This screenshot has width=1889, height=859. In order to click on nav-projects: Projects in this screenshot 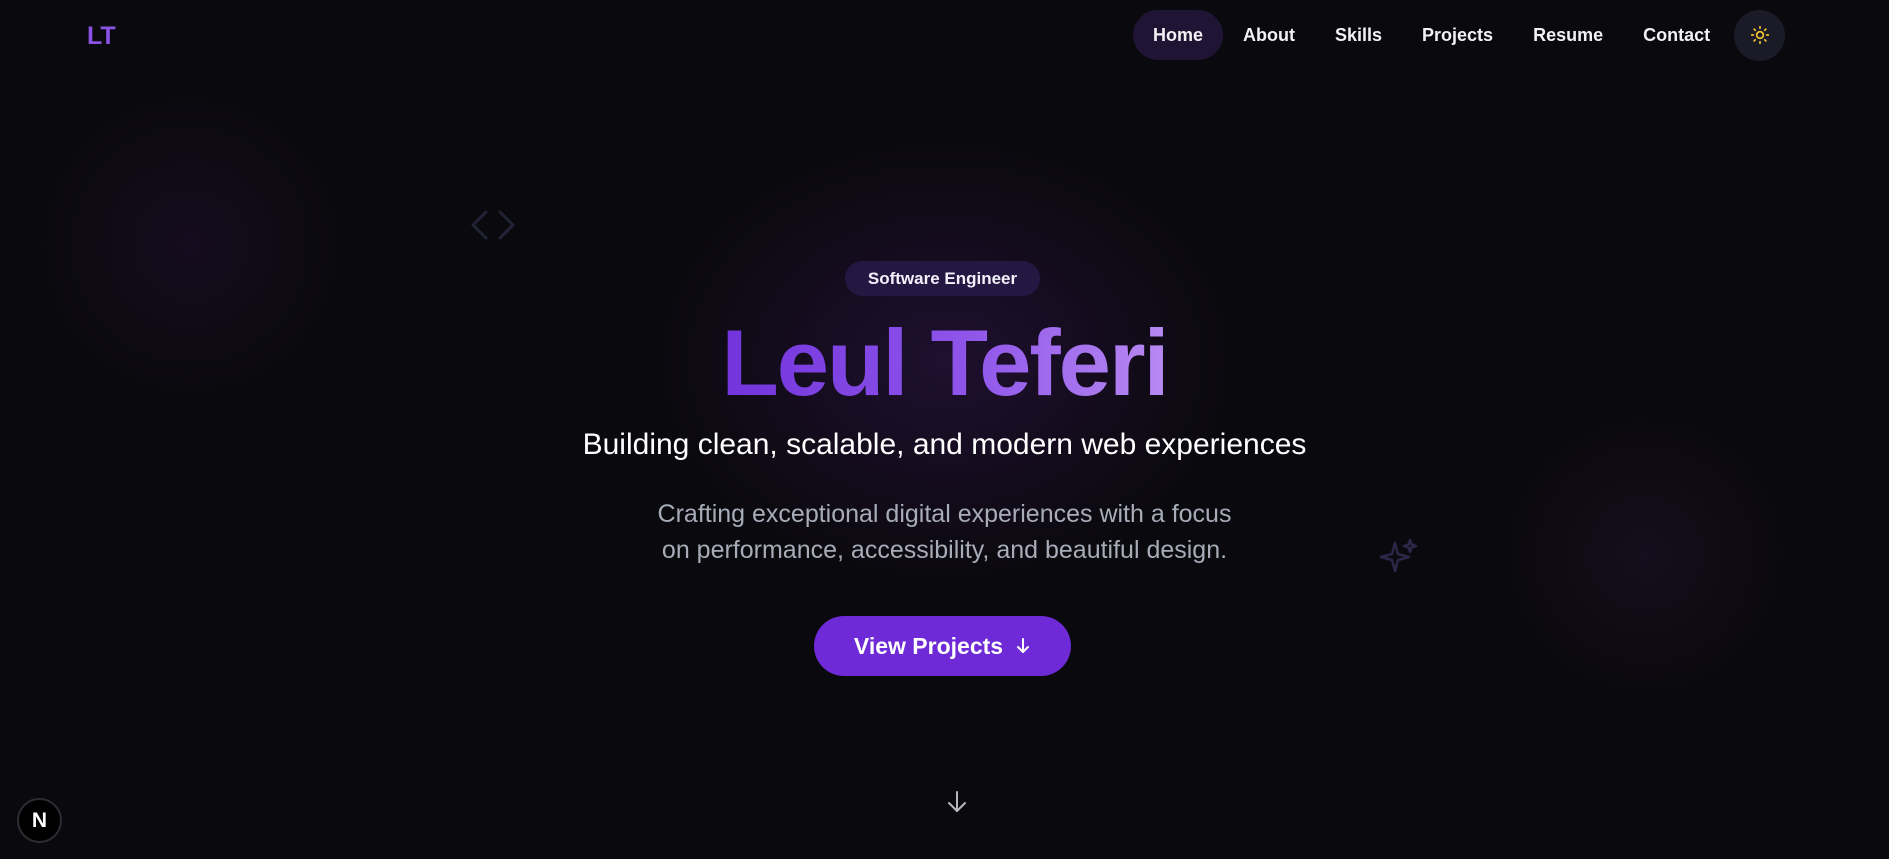, I will do `click(1457, 35)`.